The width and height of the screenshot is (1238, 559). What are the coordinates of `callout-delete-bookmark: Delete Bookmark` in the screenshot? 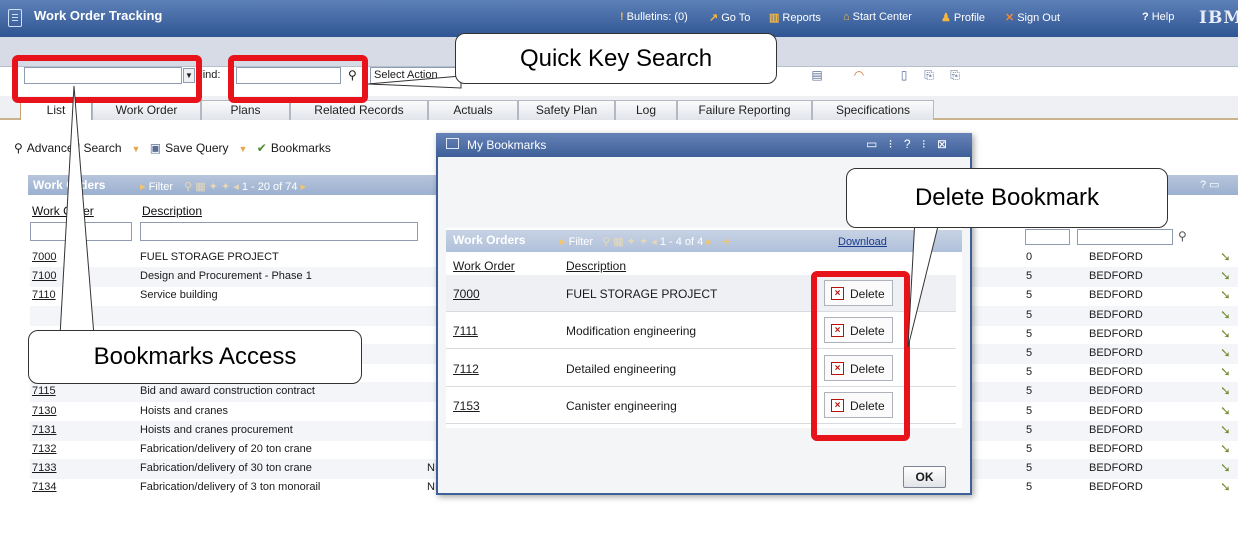 It's located at (1007, 198).